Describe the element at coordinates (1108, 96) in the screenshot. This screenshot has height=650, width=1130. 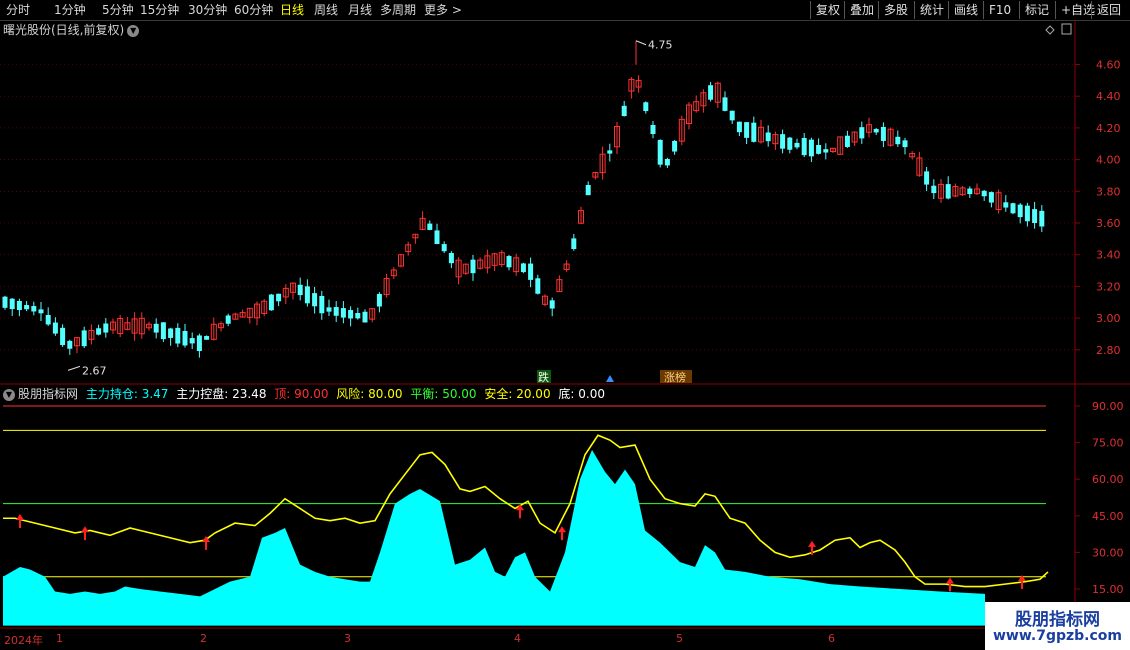
I see `price-axis-label: 4.40` at that location.